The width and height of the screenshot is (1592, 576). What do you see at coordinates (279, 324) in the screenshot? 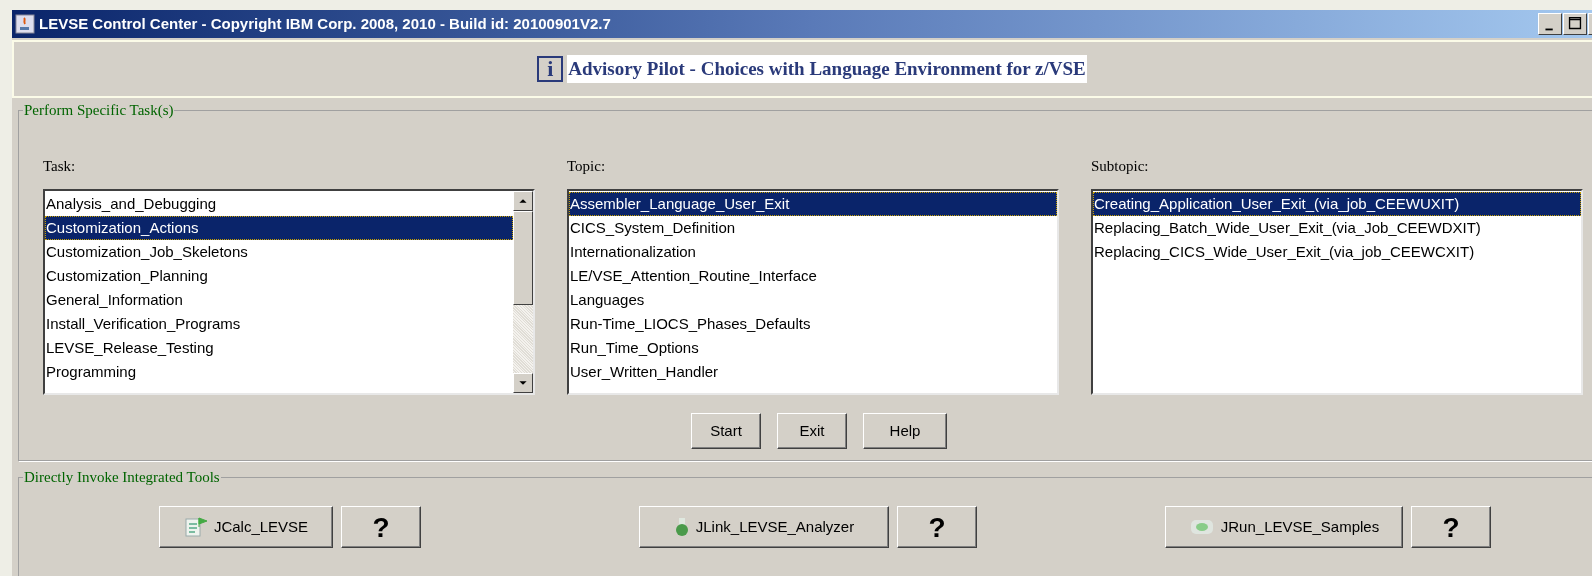
I see `list-item: Install_Verification_Programs` at bounding box center [279, 324].